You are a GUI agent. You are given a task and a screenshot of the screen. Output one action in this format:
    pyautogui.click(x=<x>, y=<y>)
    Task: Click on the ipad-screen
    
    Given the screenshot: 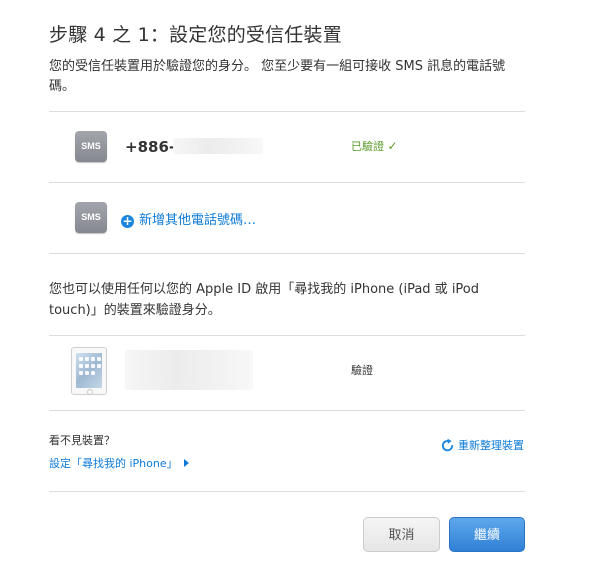 What is the action you would take?
    pyautogui.click(x=89, y=370)
    